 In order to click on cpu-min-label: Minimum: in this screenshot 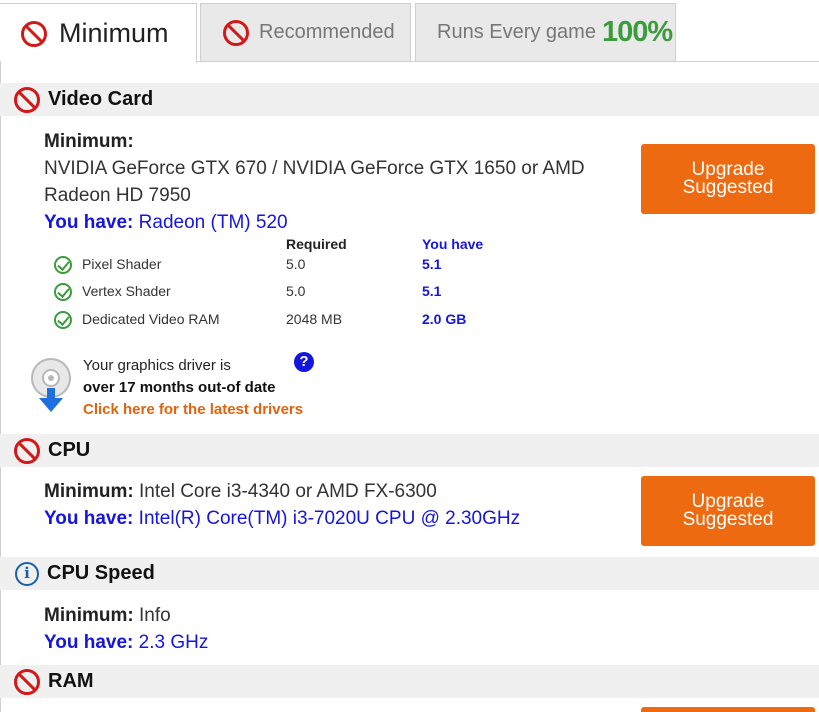, I will do `click(89, 491)`.